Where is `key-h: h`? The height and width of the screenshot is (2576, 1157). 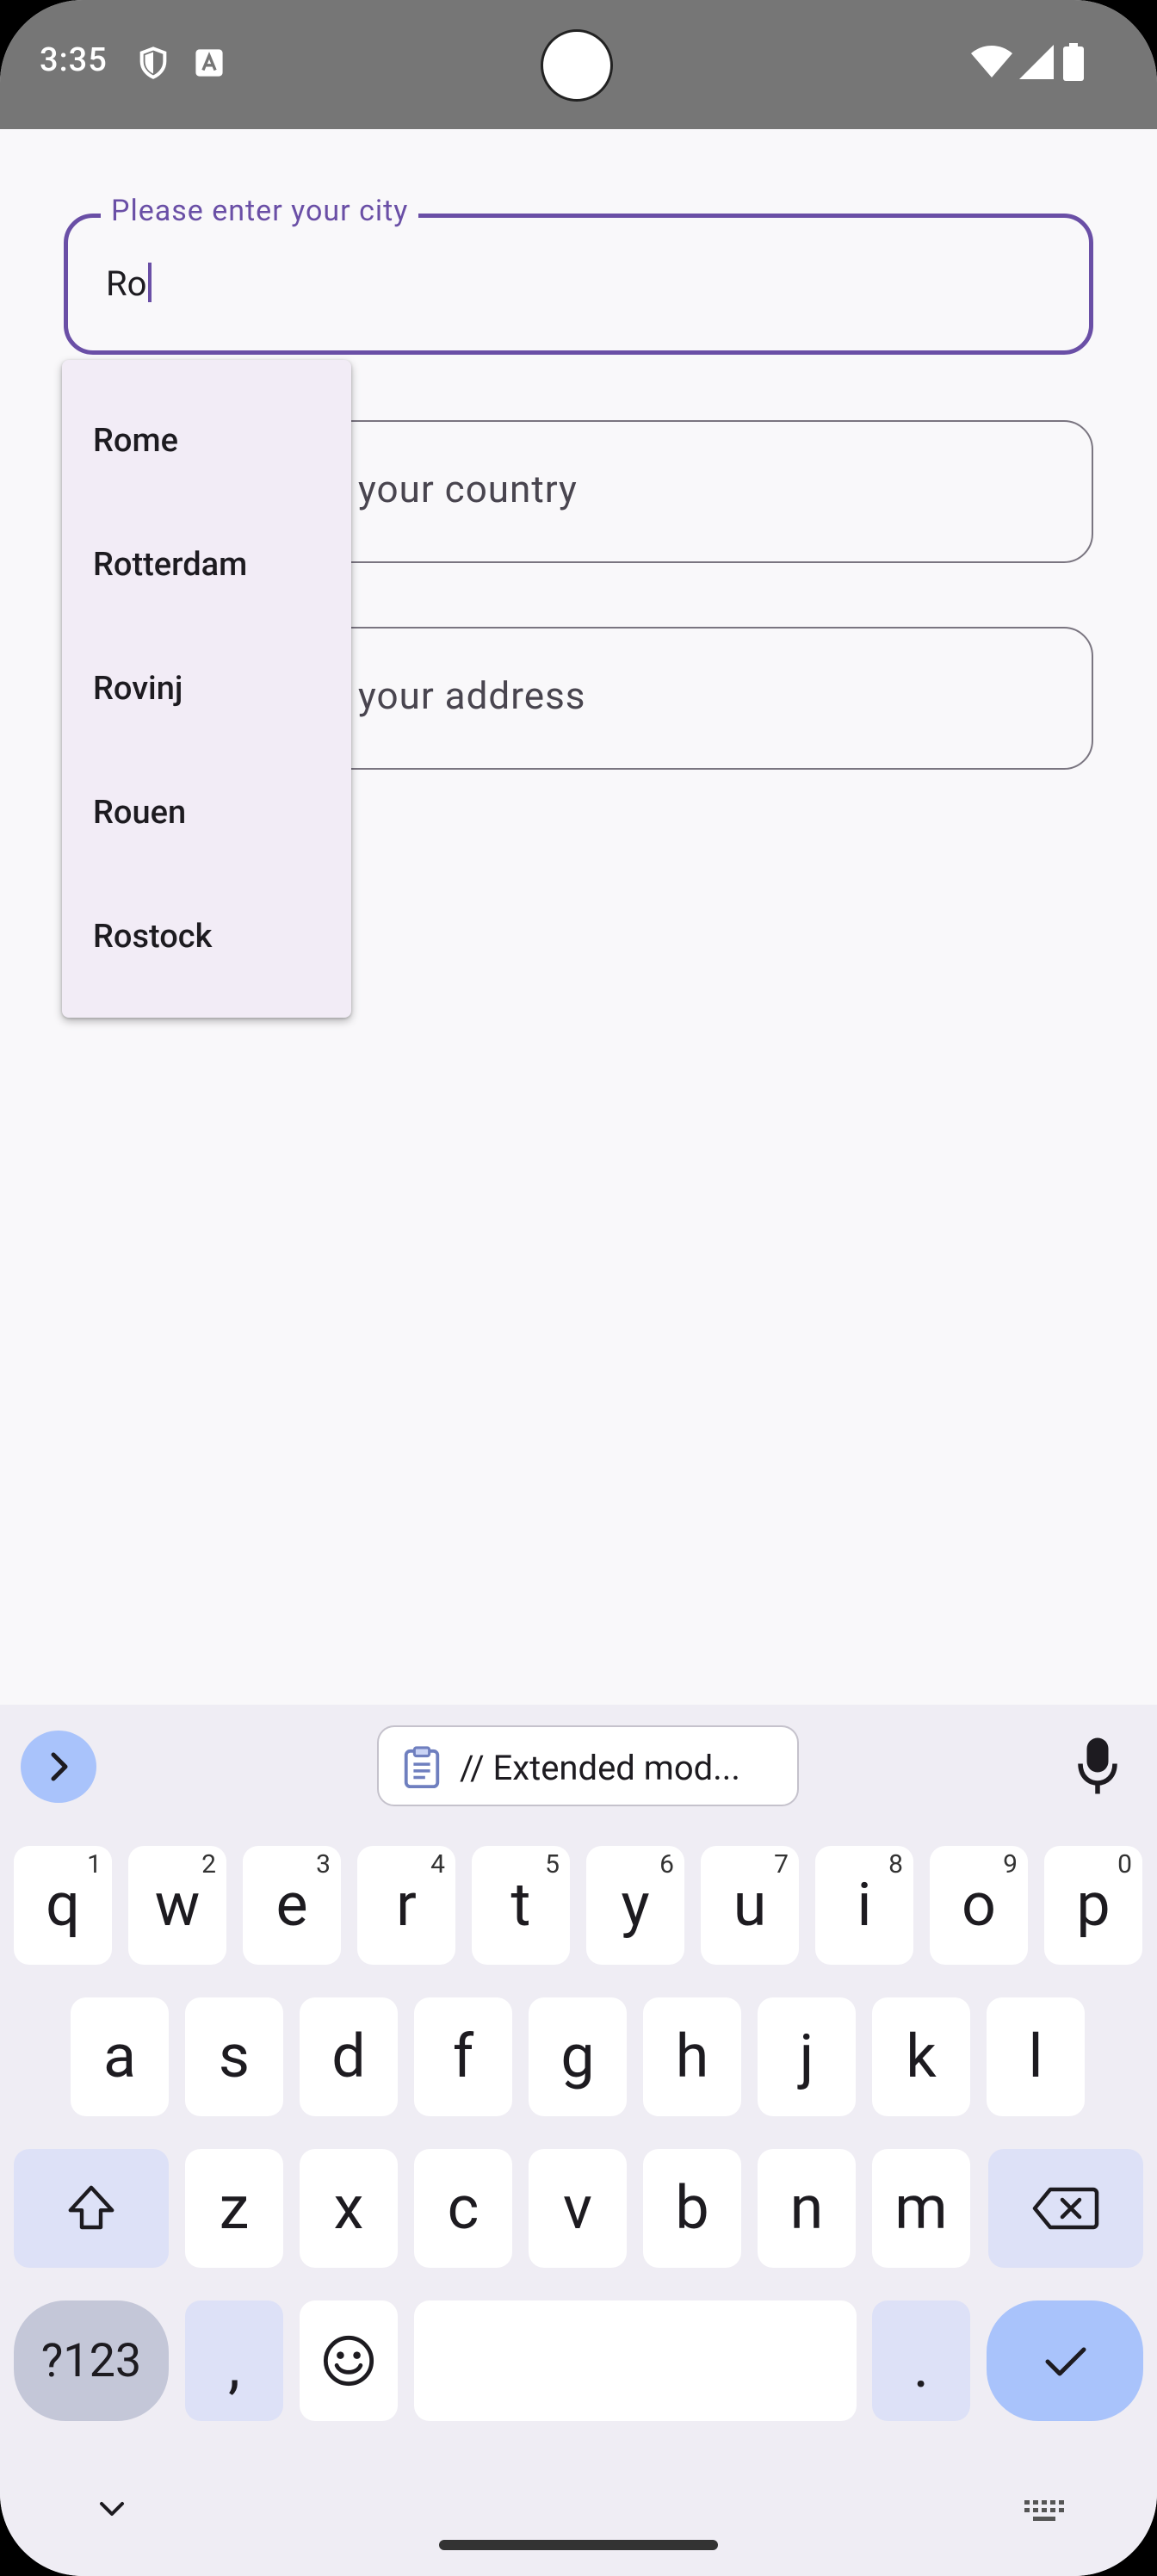 key-h: h is located at coordinates (692, 2056).